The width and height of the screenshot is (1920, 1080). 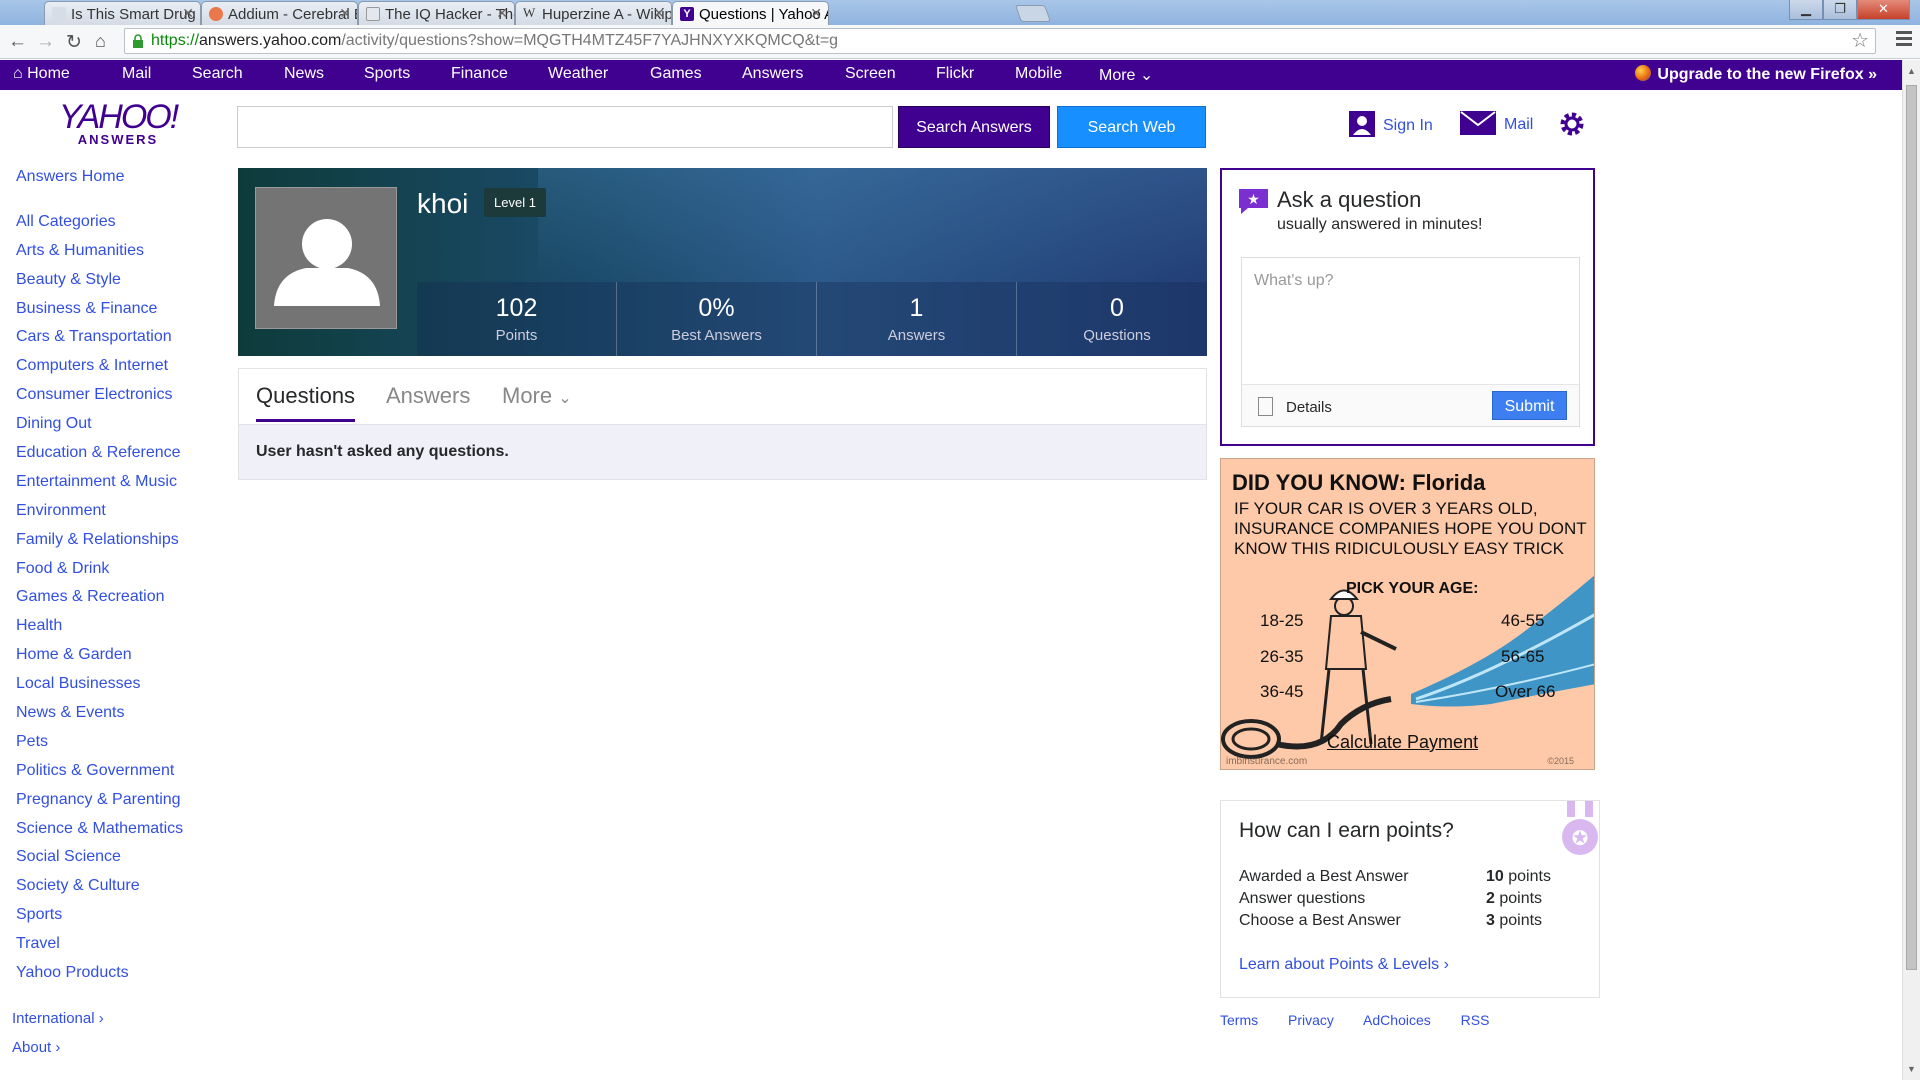 What do you see at coordinates (74, 42) in the screenshot?
I see `reload-icon: ↻` at bounding box center [74, 42].